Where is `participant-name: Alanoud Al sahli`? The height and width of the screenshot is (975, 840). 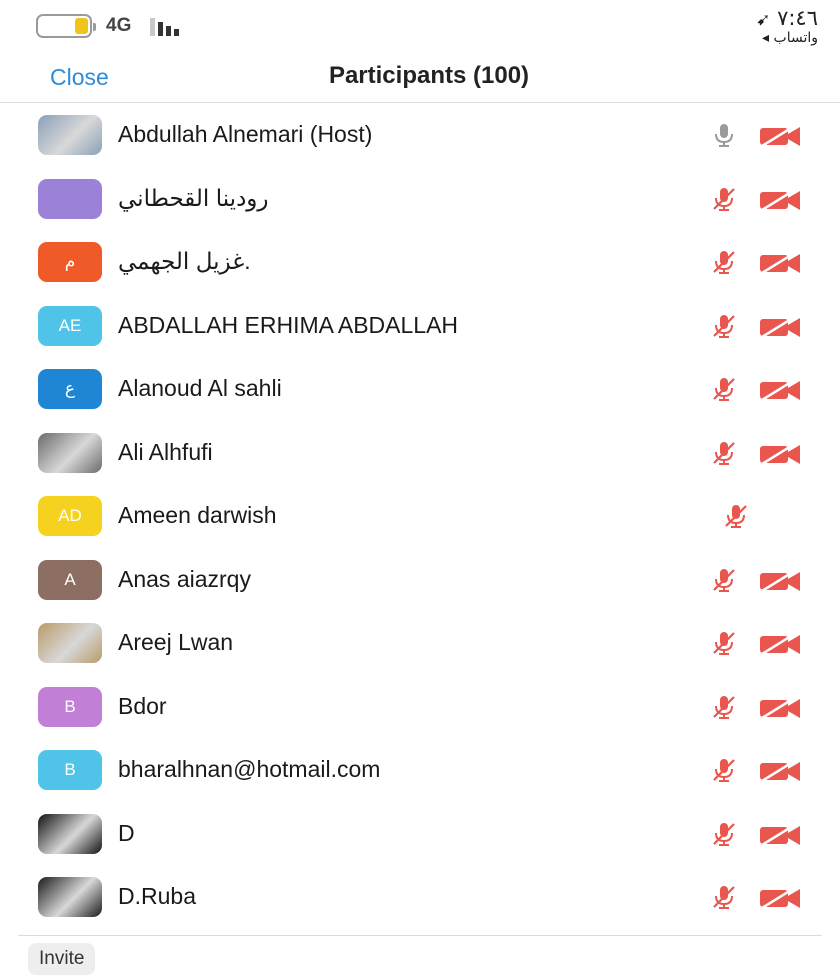
participant-name: Alanoud Al sahli is located at coordinates (200, 388).